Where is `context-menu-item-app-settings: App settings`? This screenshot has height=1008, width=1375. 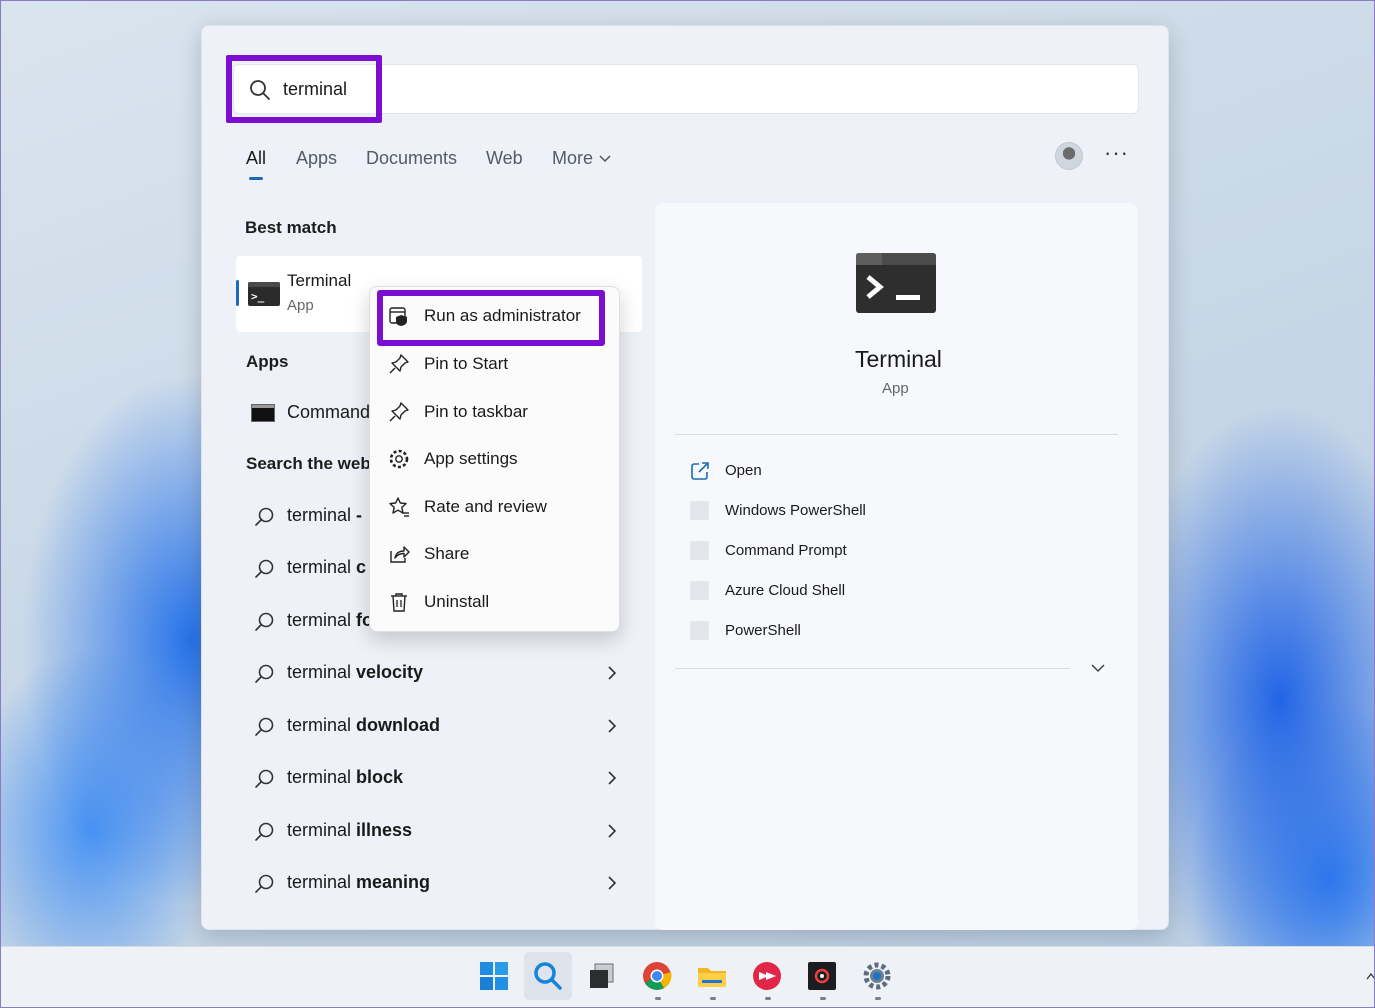
context-menu-item-app-settings: App settings is located at coordinates (496, 459).